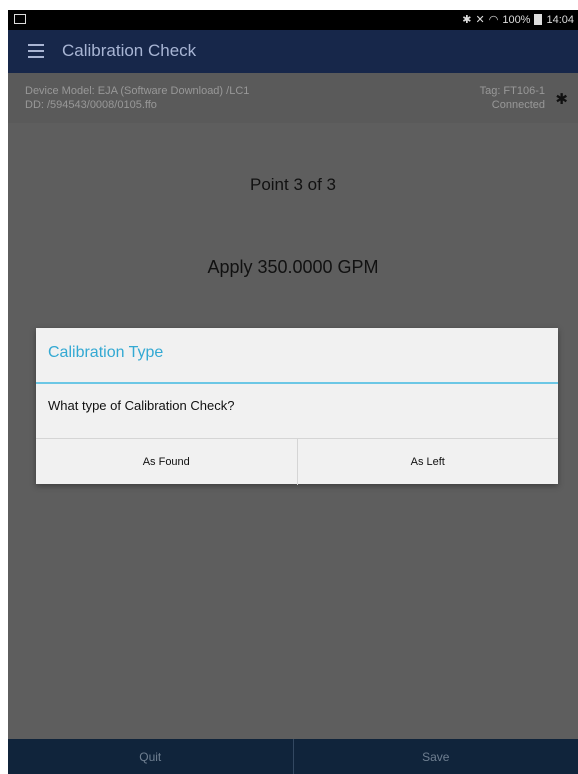 Image resolution: width=578 pixels, height=774 pixels. Describe the element at coordinates (560, 19) in the screenshot. I see `status-time: 14:04` at that location.